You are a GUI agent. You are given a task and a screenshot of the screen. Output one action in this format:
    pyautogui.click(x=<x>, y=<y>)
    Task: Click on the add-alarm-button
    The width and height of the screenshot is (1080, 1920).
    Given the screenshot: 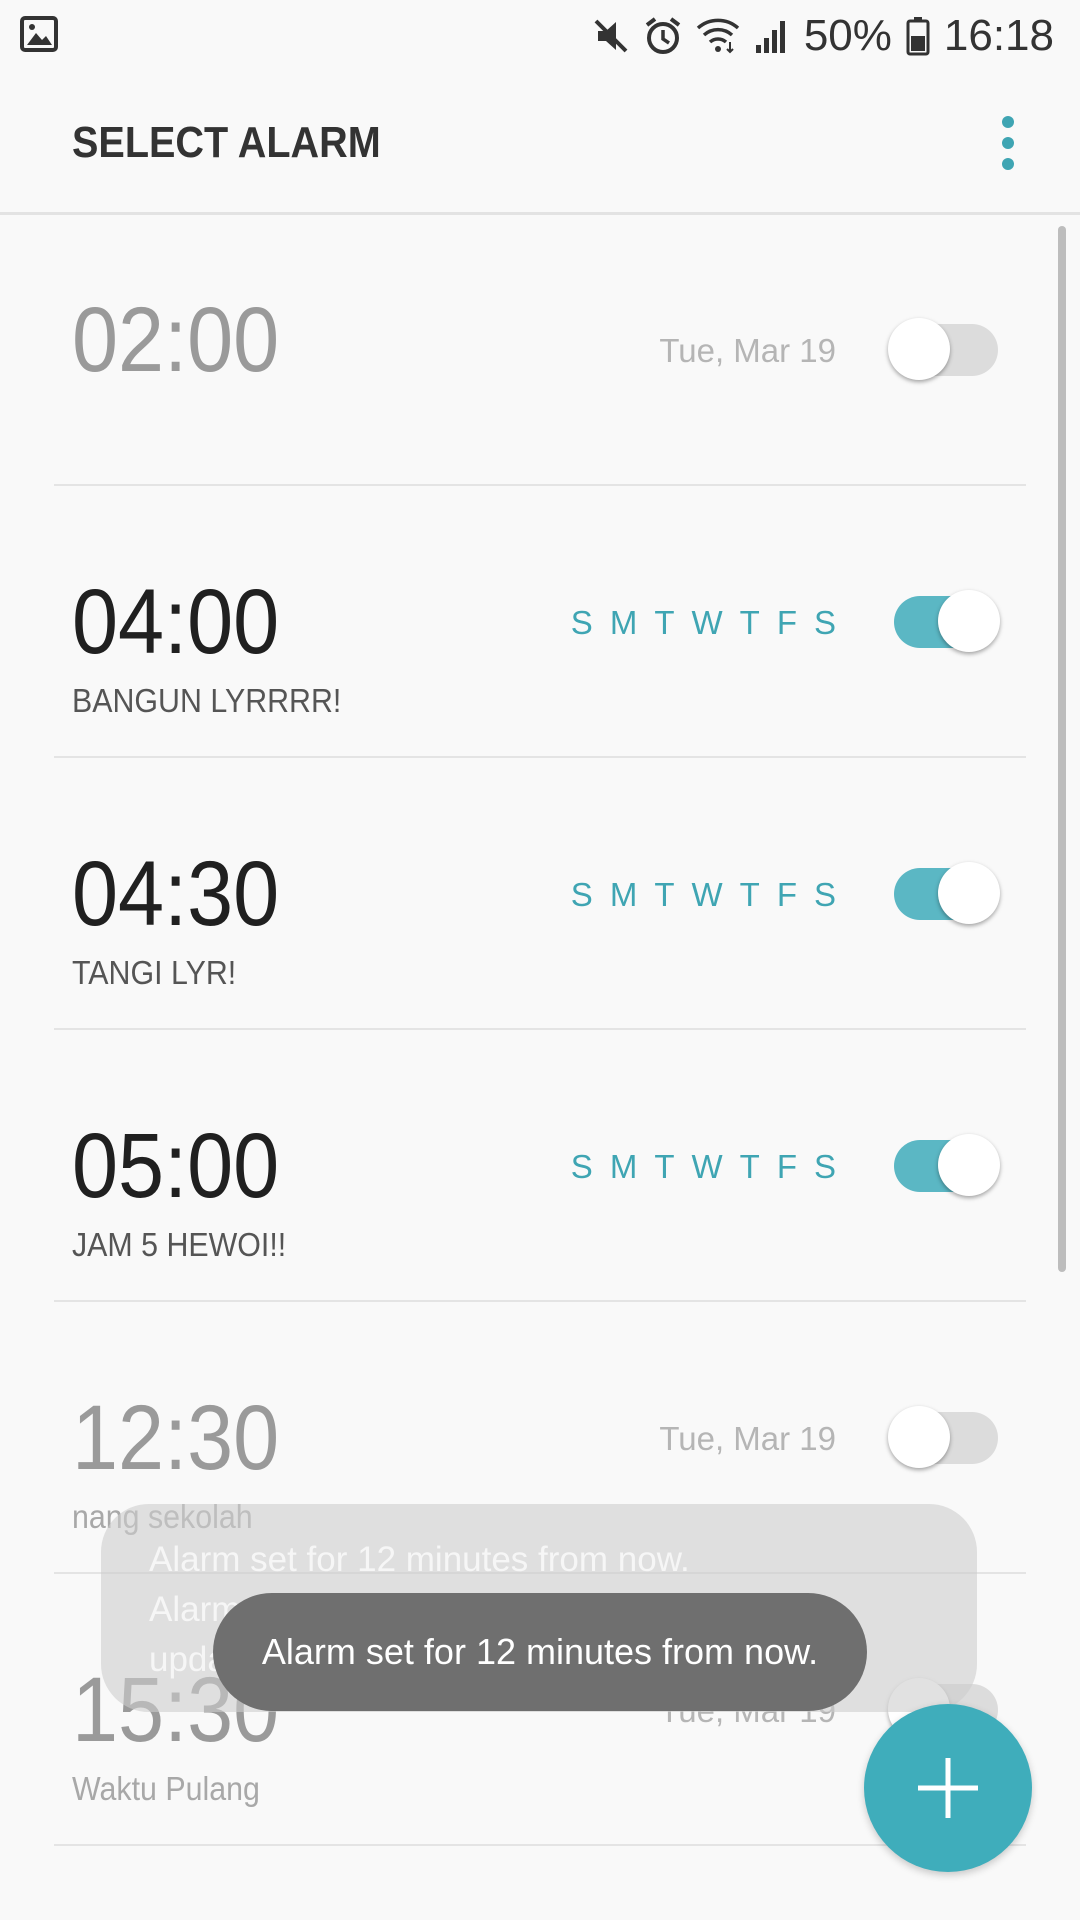 What is the action you would take?
    pyautogui.click(x=948, y=1788)
    